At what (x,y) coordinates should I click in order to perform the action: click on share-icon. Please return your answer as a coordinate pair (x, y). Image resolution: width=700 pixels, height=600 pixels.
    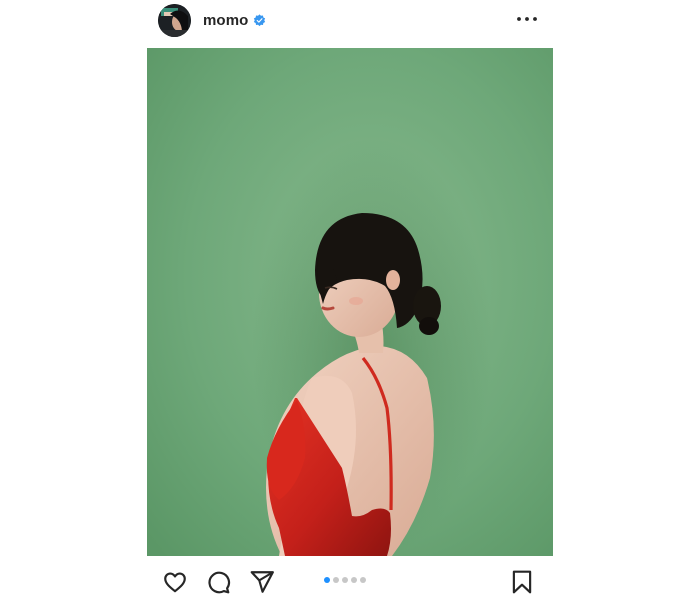
    Looking at the image, I should click on (262, 582).